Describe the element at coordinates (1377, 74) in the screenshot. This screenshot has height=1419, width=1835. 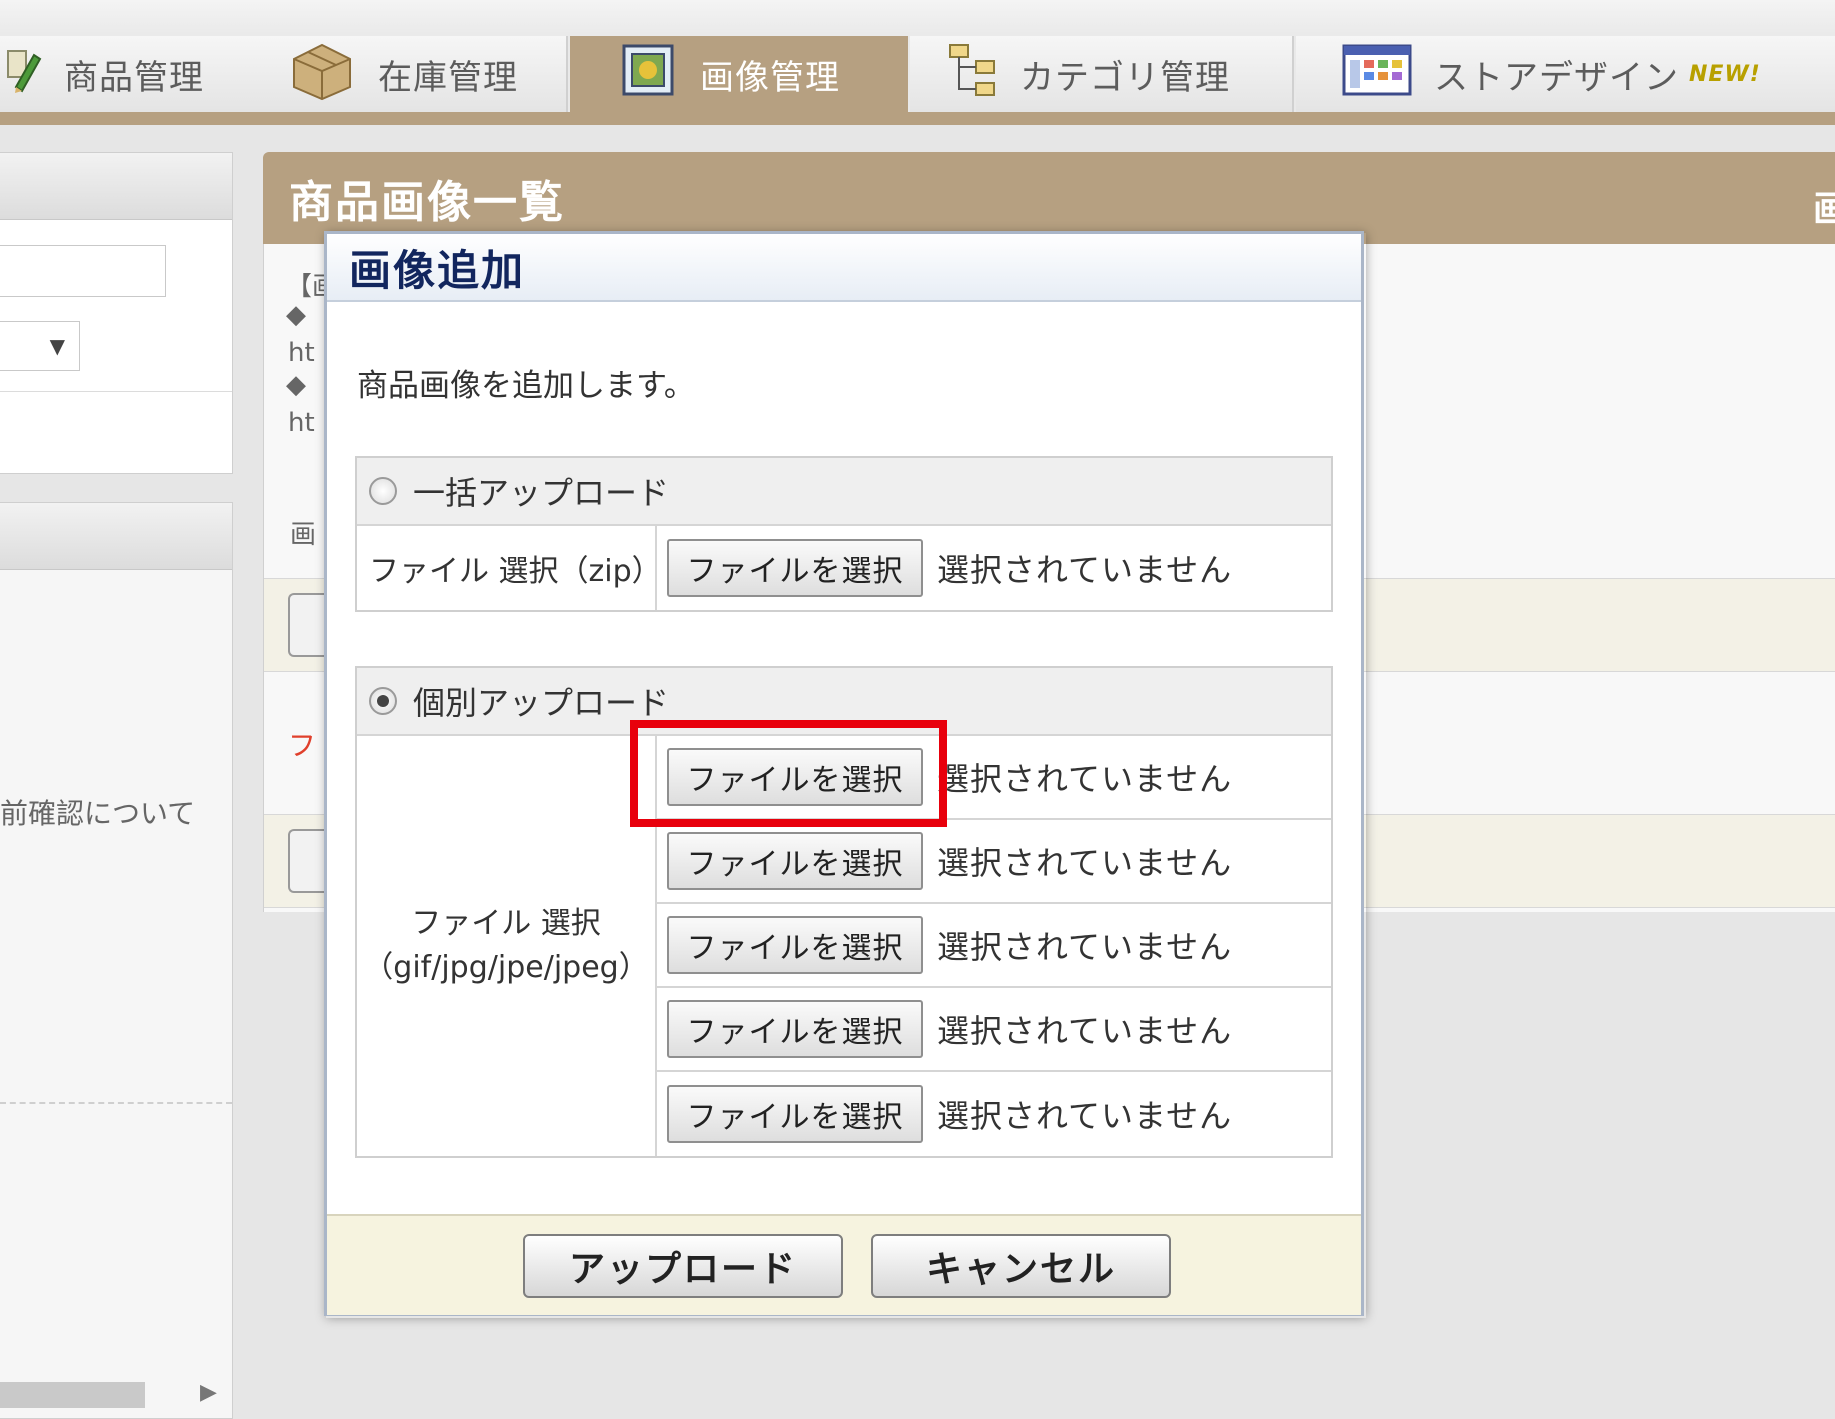
I see `store-design-icon` at that location.